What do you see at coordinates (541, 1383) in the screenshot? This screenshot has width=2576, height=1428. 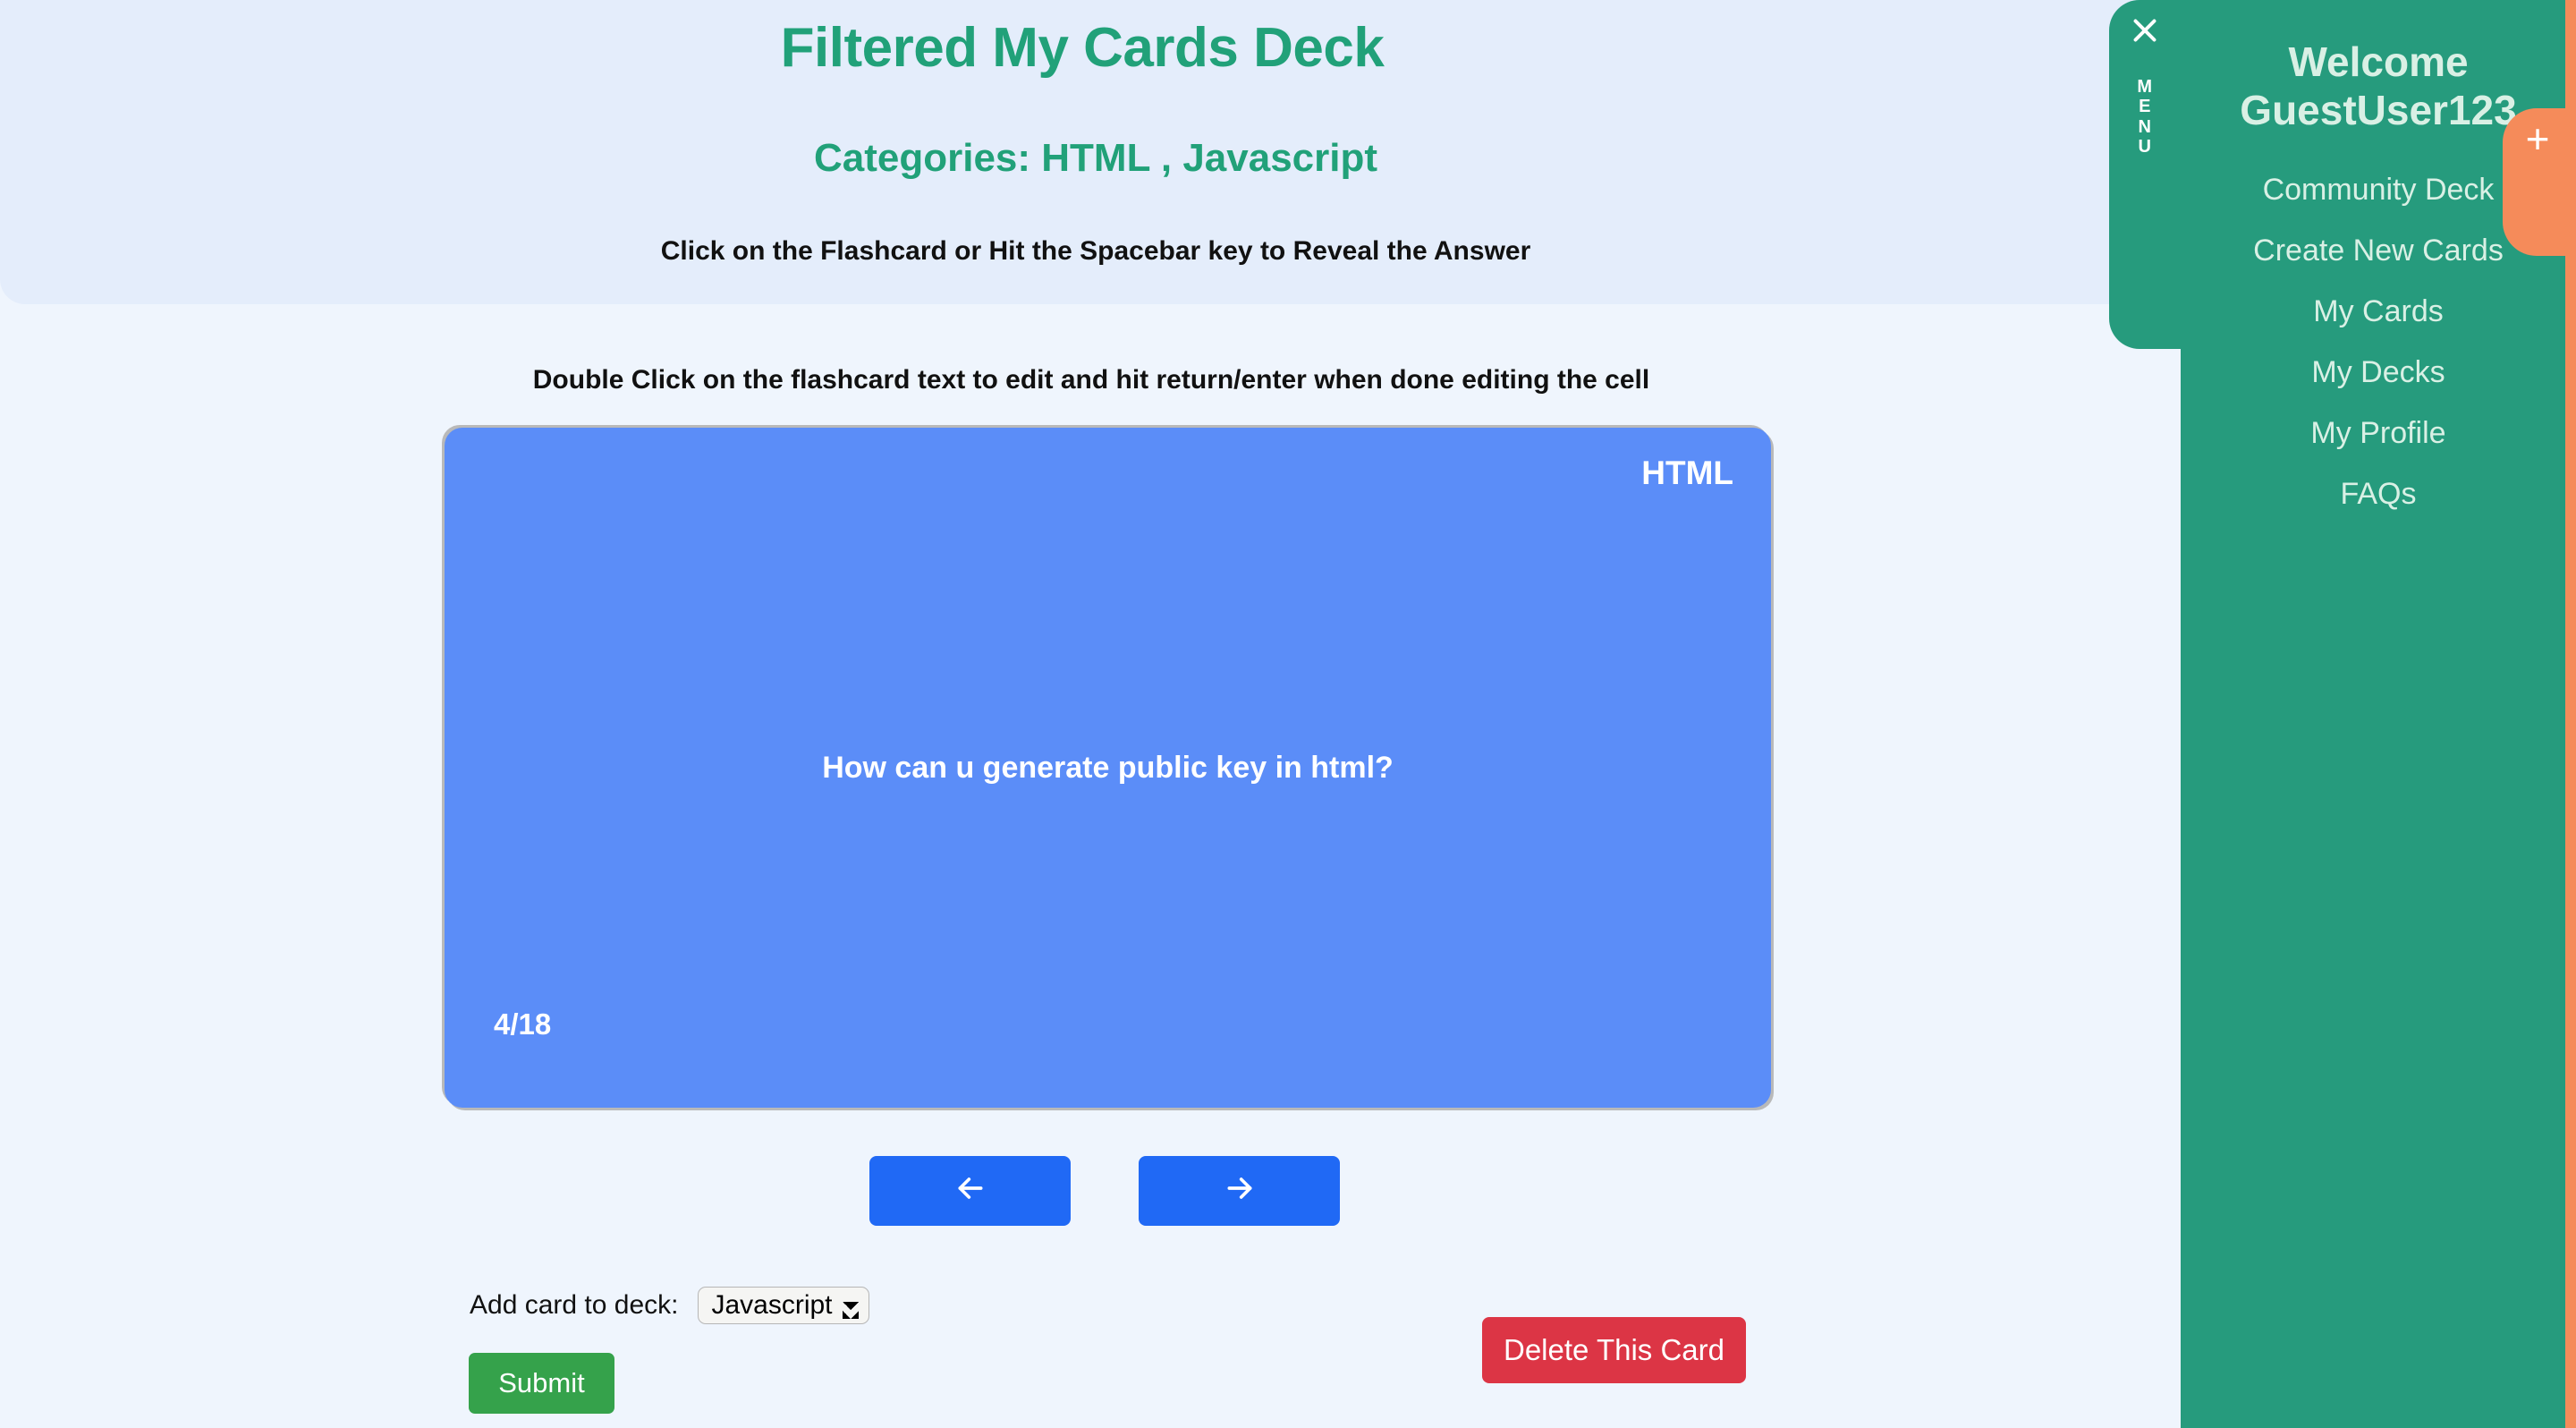 I see `submit-button: Submit` at bounding box center [541, 1383].